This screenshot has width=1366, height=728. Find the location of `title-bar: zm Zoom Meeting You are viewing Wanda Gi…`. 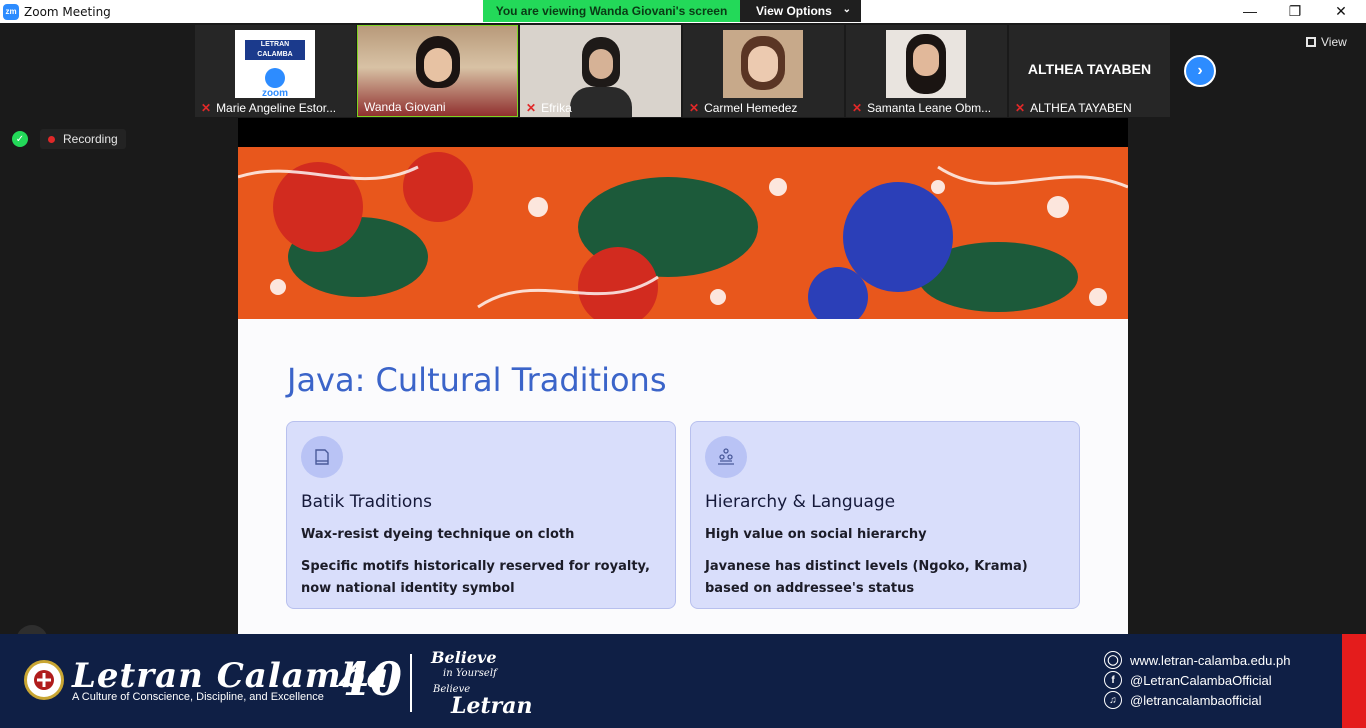

title-bar: zm Zoom Meeting You are viewing Wanda Gi… is located at coordinates (683, 11).